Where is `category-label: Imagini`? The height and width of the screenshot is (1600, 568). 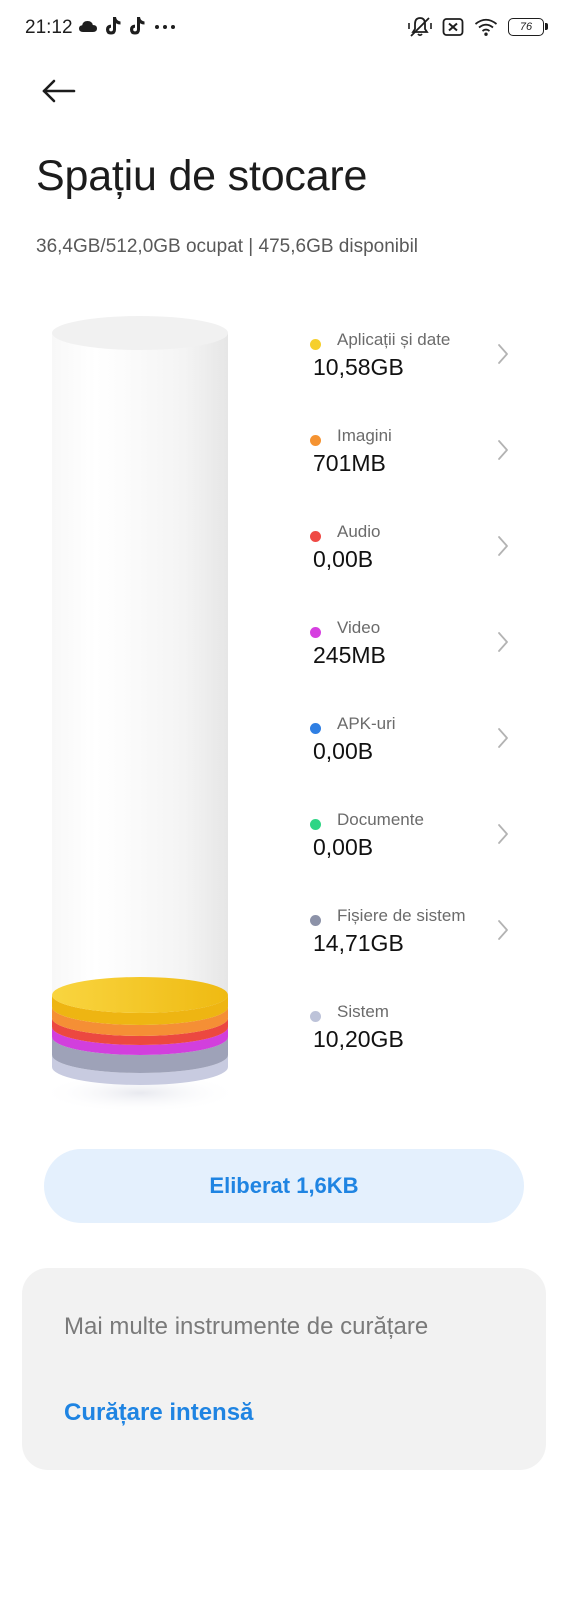
category-label: Imagini is located at coordinates (364, 435).